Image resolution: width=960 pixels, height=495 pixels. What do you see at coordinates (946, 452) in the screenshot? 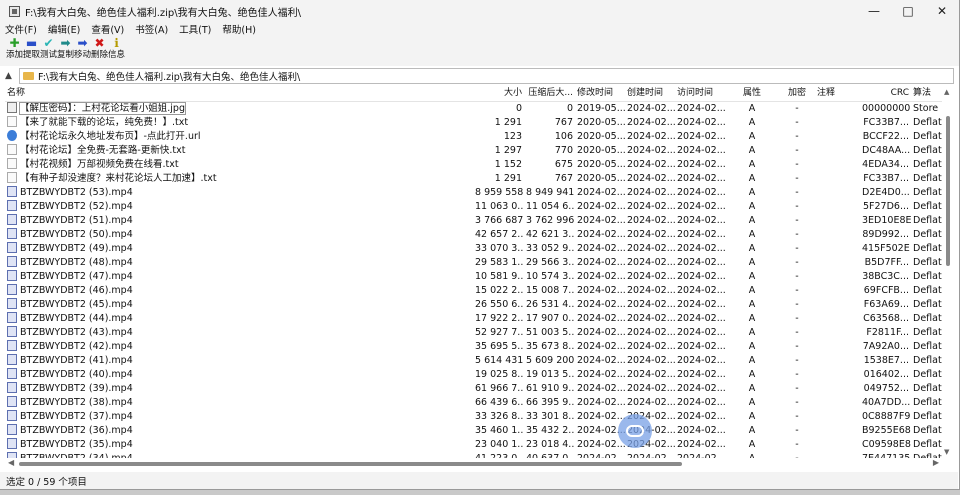
I see `scroll-down-icon: ▼` at bounding box center [946, 452].